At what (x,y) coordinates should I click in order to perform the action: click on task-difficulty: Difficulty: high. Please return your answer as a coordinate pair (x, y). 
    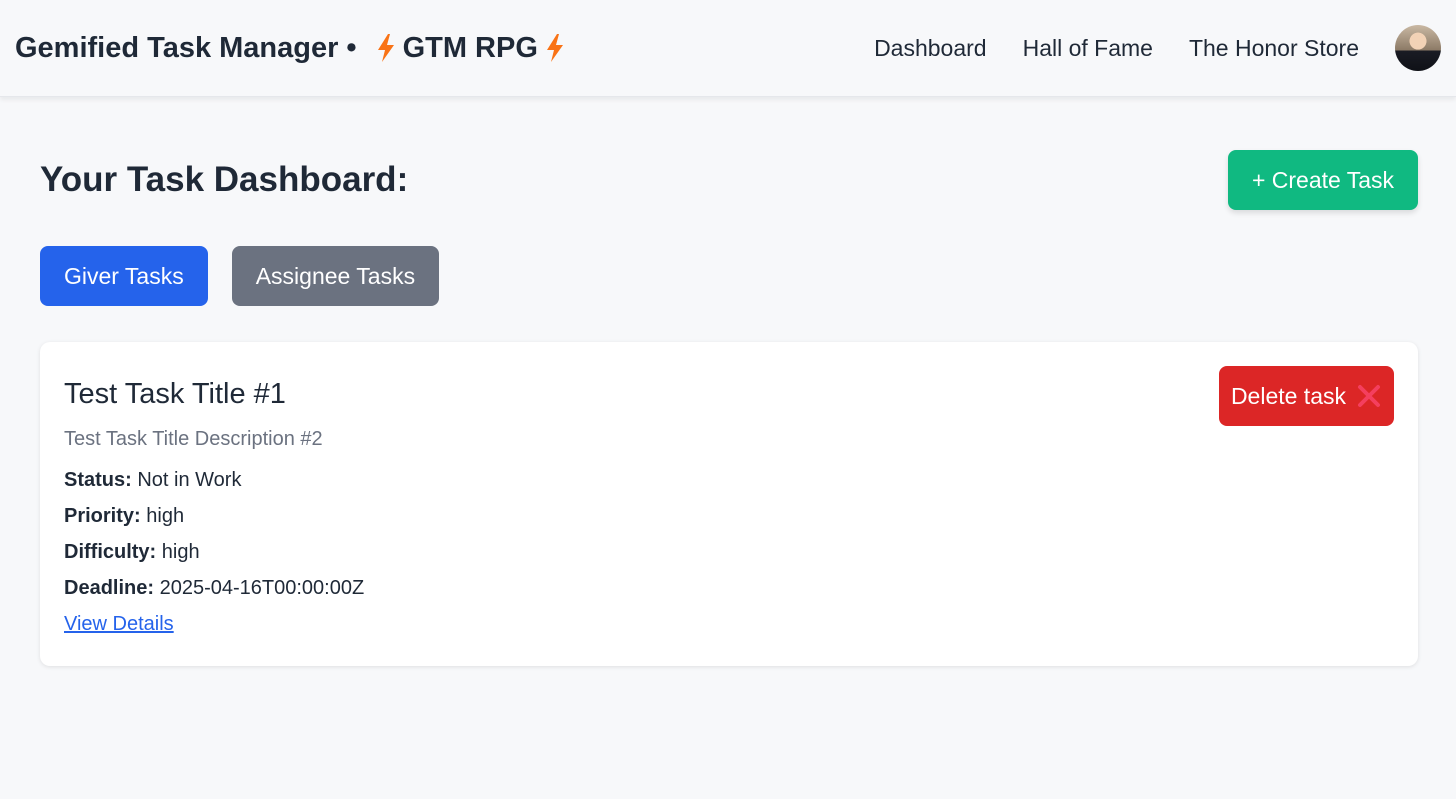
    Looking at the image, I should click on (729, 552).